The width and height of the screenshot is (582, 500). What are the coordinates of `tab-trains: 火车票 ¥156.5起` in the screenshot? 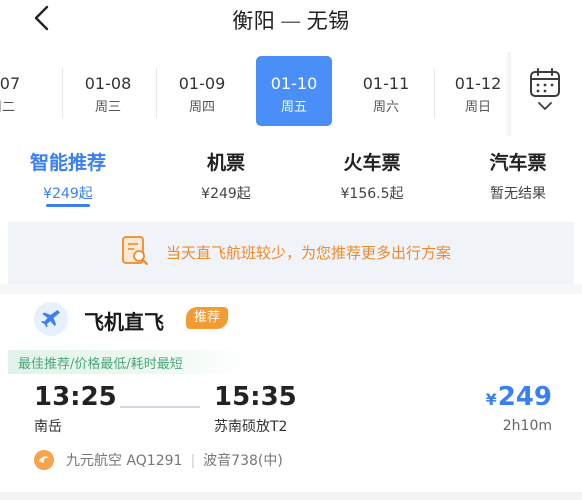 It's located at (372, 175).